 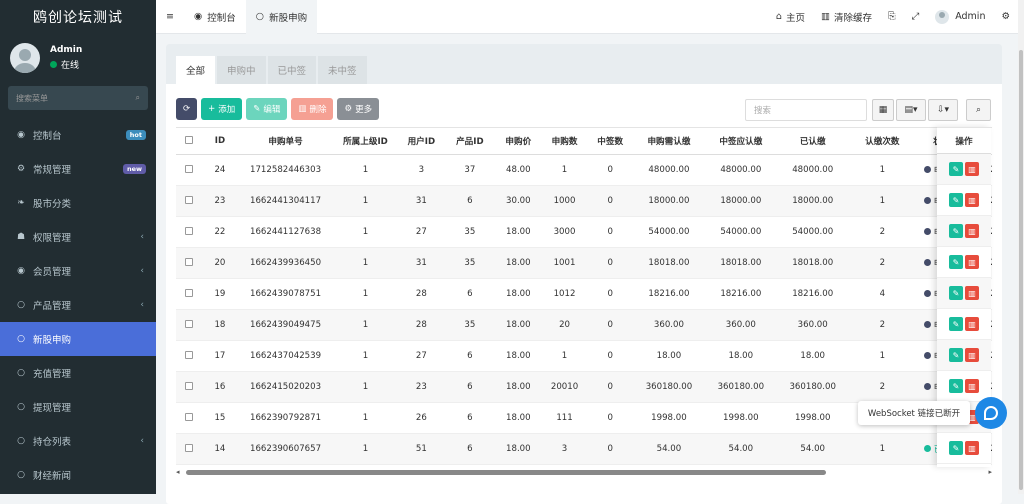 What do you see at coordinates (990, 472) in the screenshot?
I see `scroll-right-icon: ▸` at bounding box center [990, 472].